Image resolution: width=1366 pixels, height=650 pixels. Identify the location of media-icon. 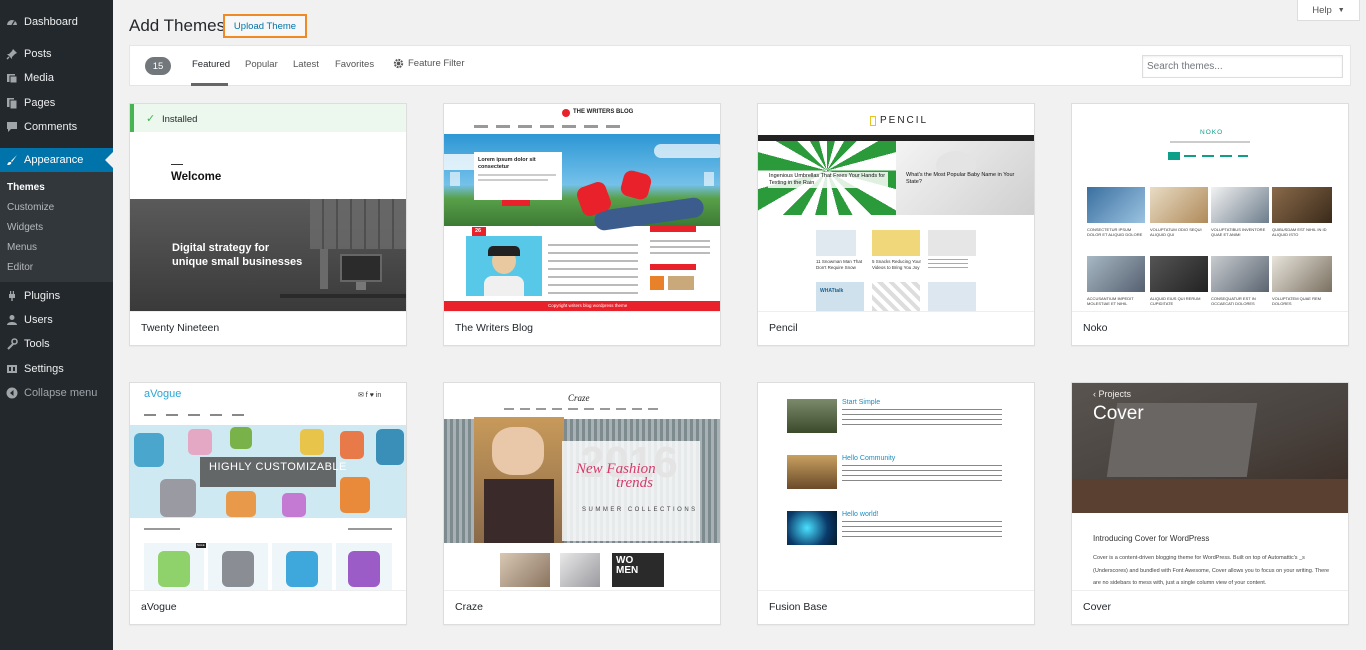
(12, 78).